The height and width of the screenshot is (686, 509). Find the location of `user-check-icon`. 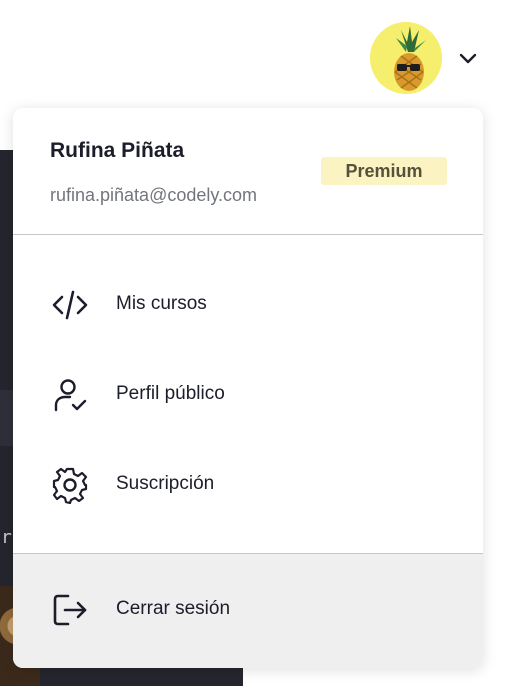

user-check-icon is located at coordinates (70, 395).